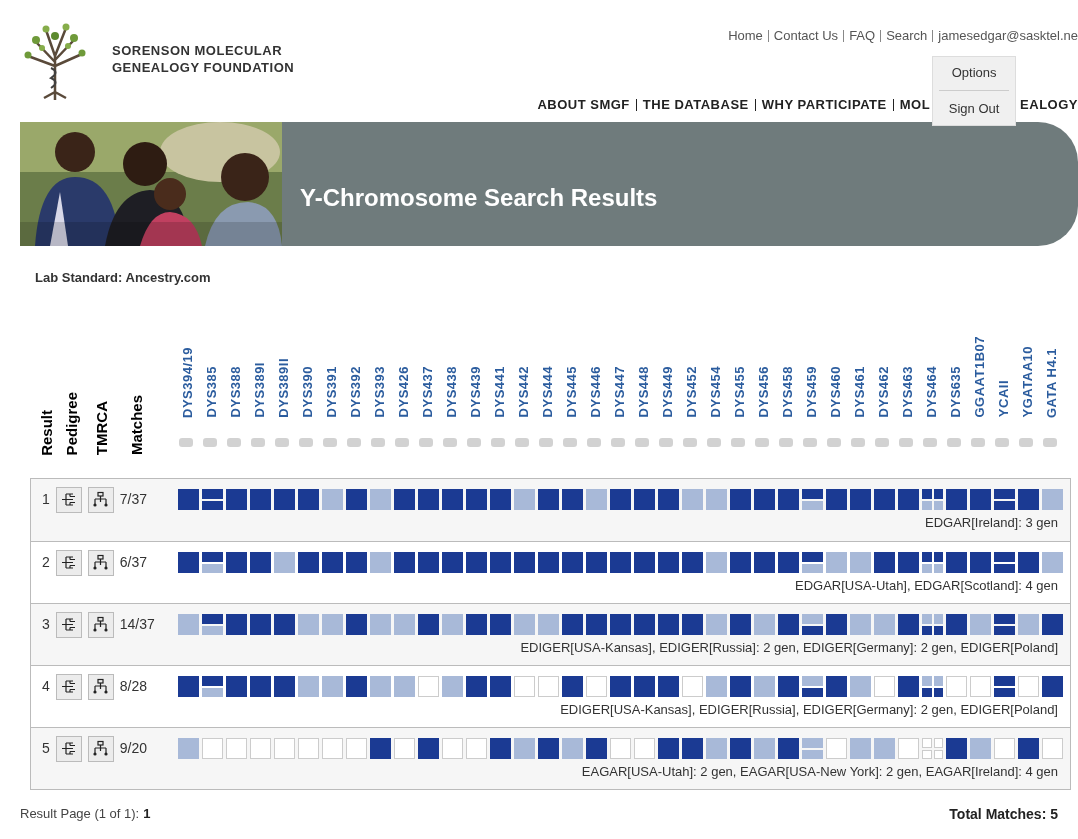 The height and width of the screenshot is (839, 1078). I want to click on marker-name: DYS460, so click(835, 392).